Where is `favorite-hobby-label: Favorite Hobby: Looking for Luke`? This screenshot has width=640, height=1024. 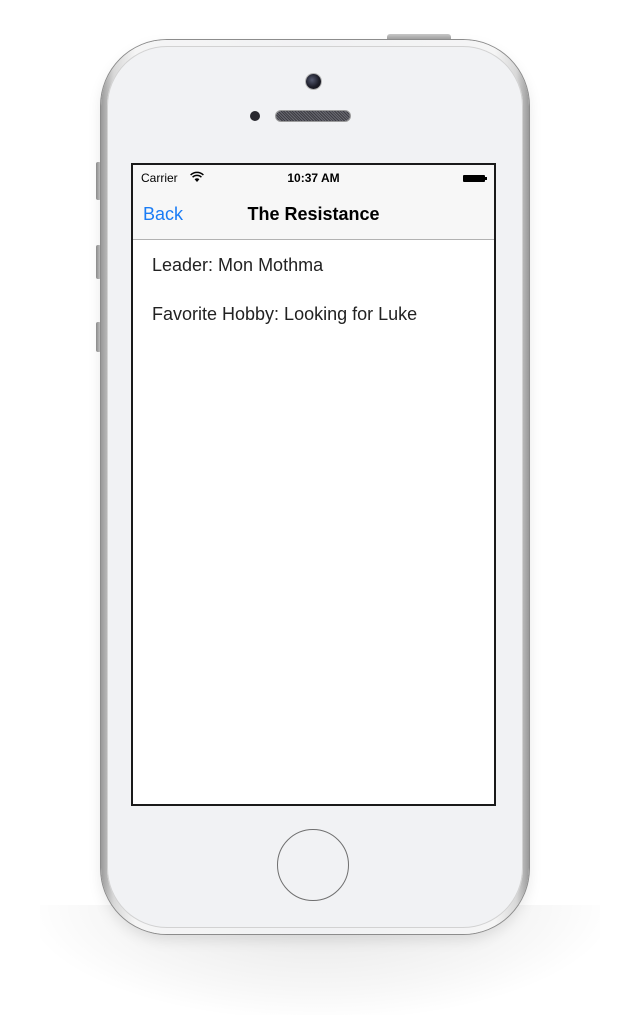 favorite-hobby-label: Favorite Hobby: Looking for Luke is located at coordinates (285, 314).